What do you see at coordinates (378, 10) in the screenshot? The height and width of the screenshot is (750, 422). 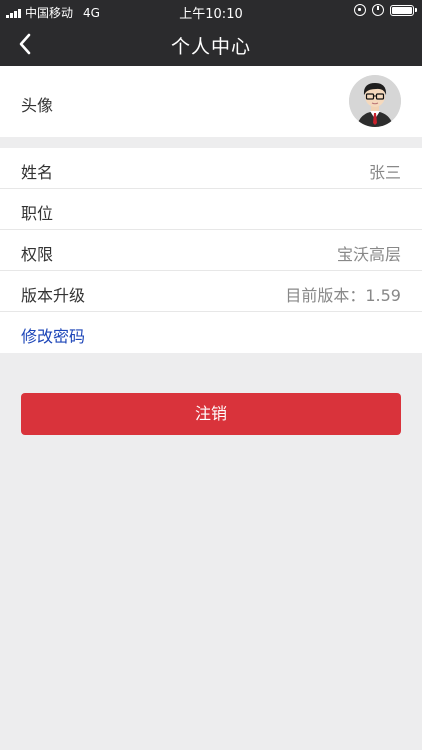 I see `alarm-icon` at bounding box center [378, 10].